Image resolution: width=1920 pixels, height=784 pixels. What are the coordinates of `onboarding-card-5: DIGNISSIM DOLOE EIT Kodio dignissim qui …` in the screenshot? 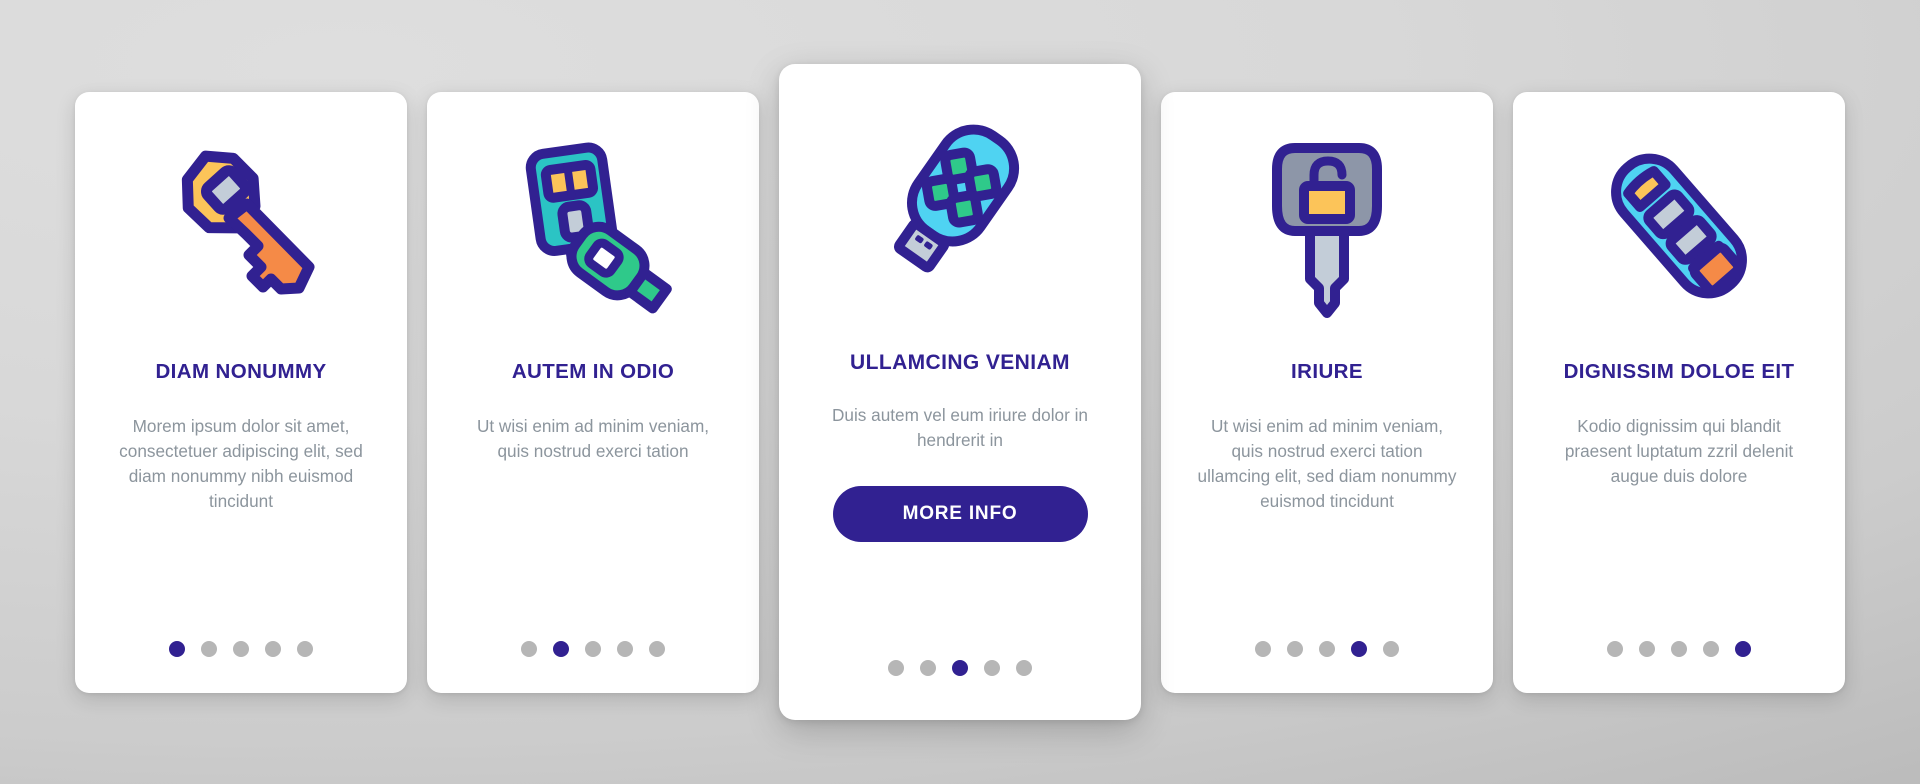 It's located at (1679, 392).